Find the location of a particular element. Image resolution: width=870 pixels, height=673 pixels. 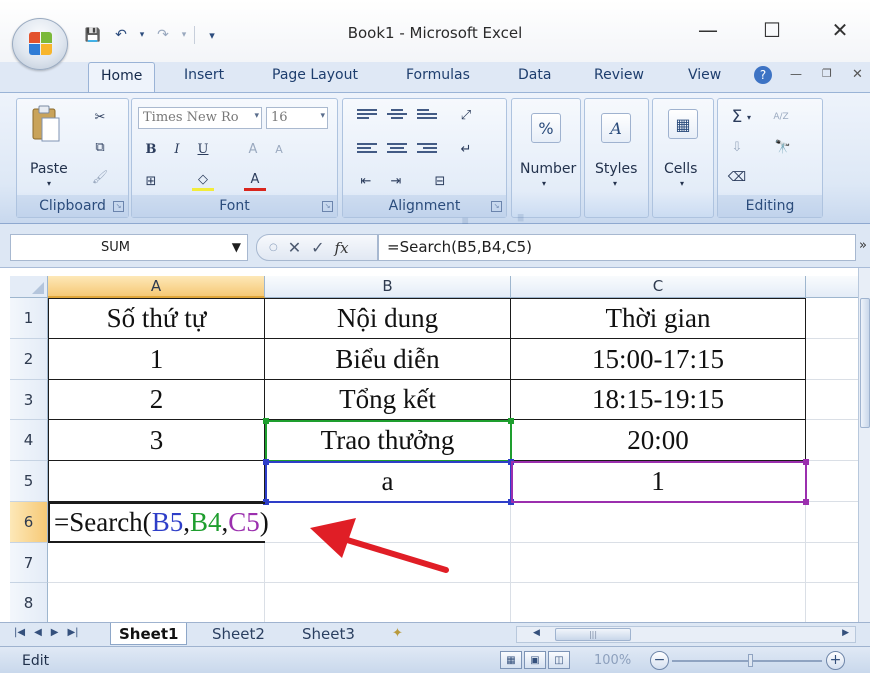

alignment-launcher-icon: ↘ is located at coordinates (496, 206).